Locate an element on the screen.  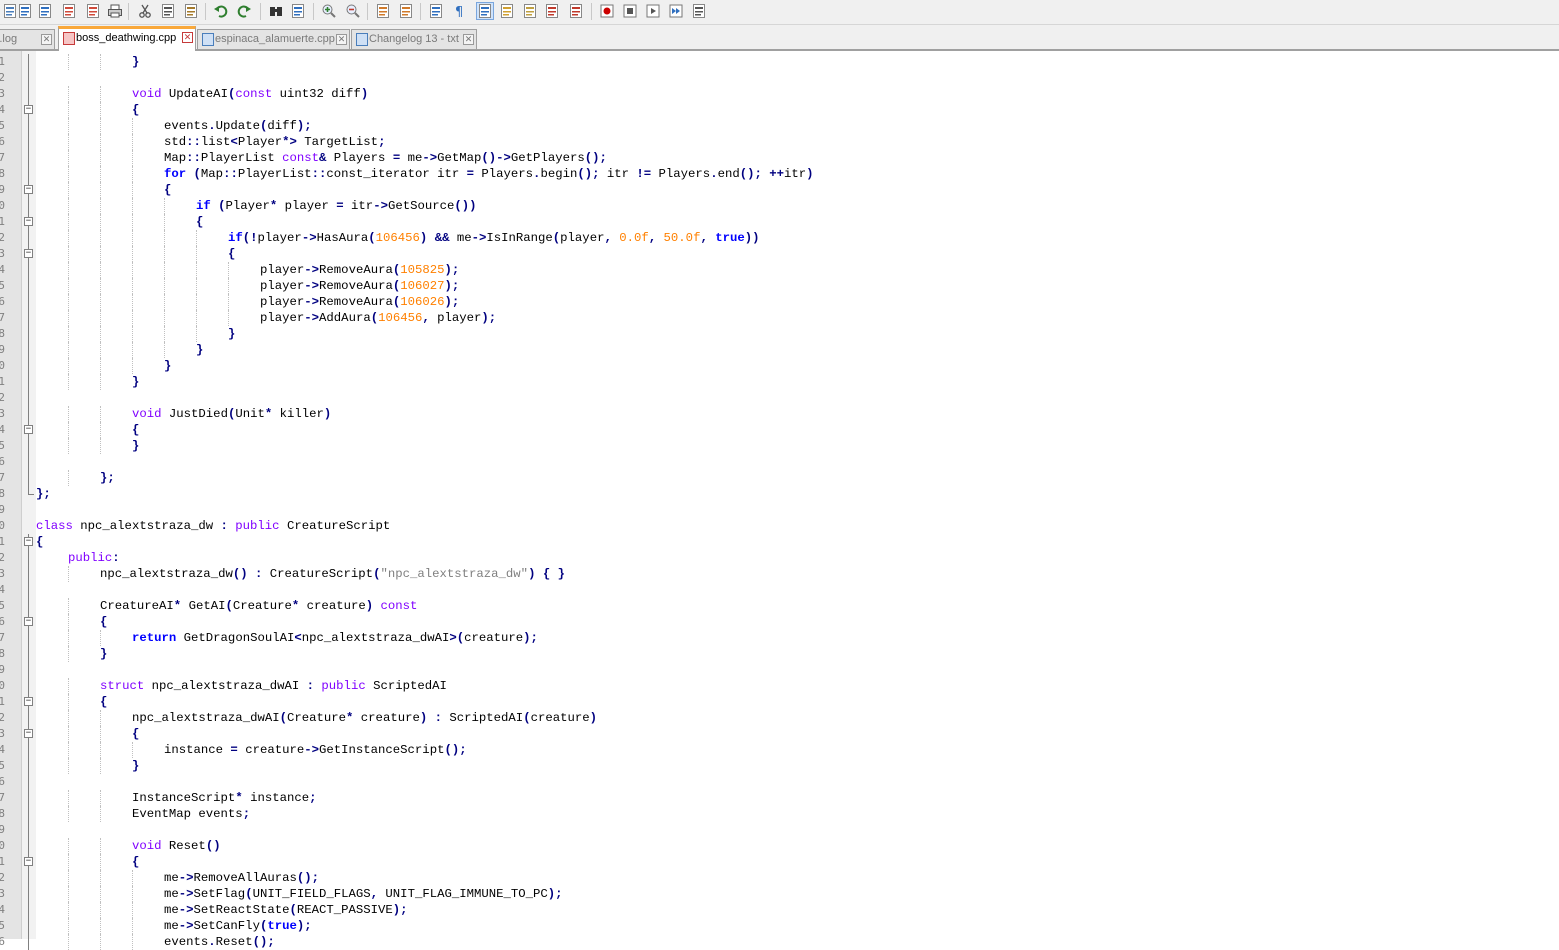
code-text: player->RemoveAura(105825); is located at coordinates (359, 270).